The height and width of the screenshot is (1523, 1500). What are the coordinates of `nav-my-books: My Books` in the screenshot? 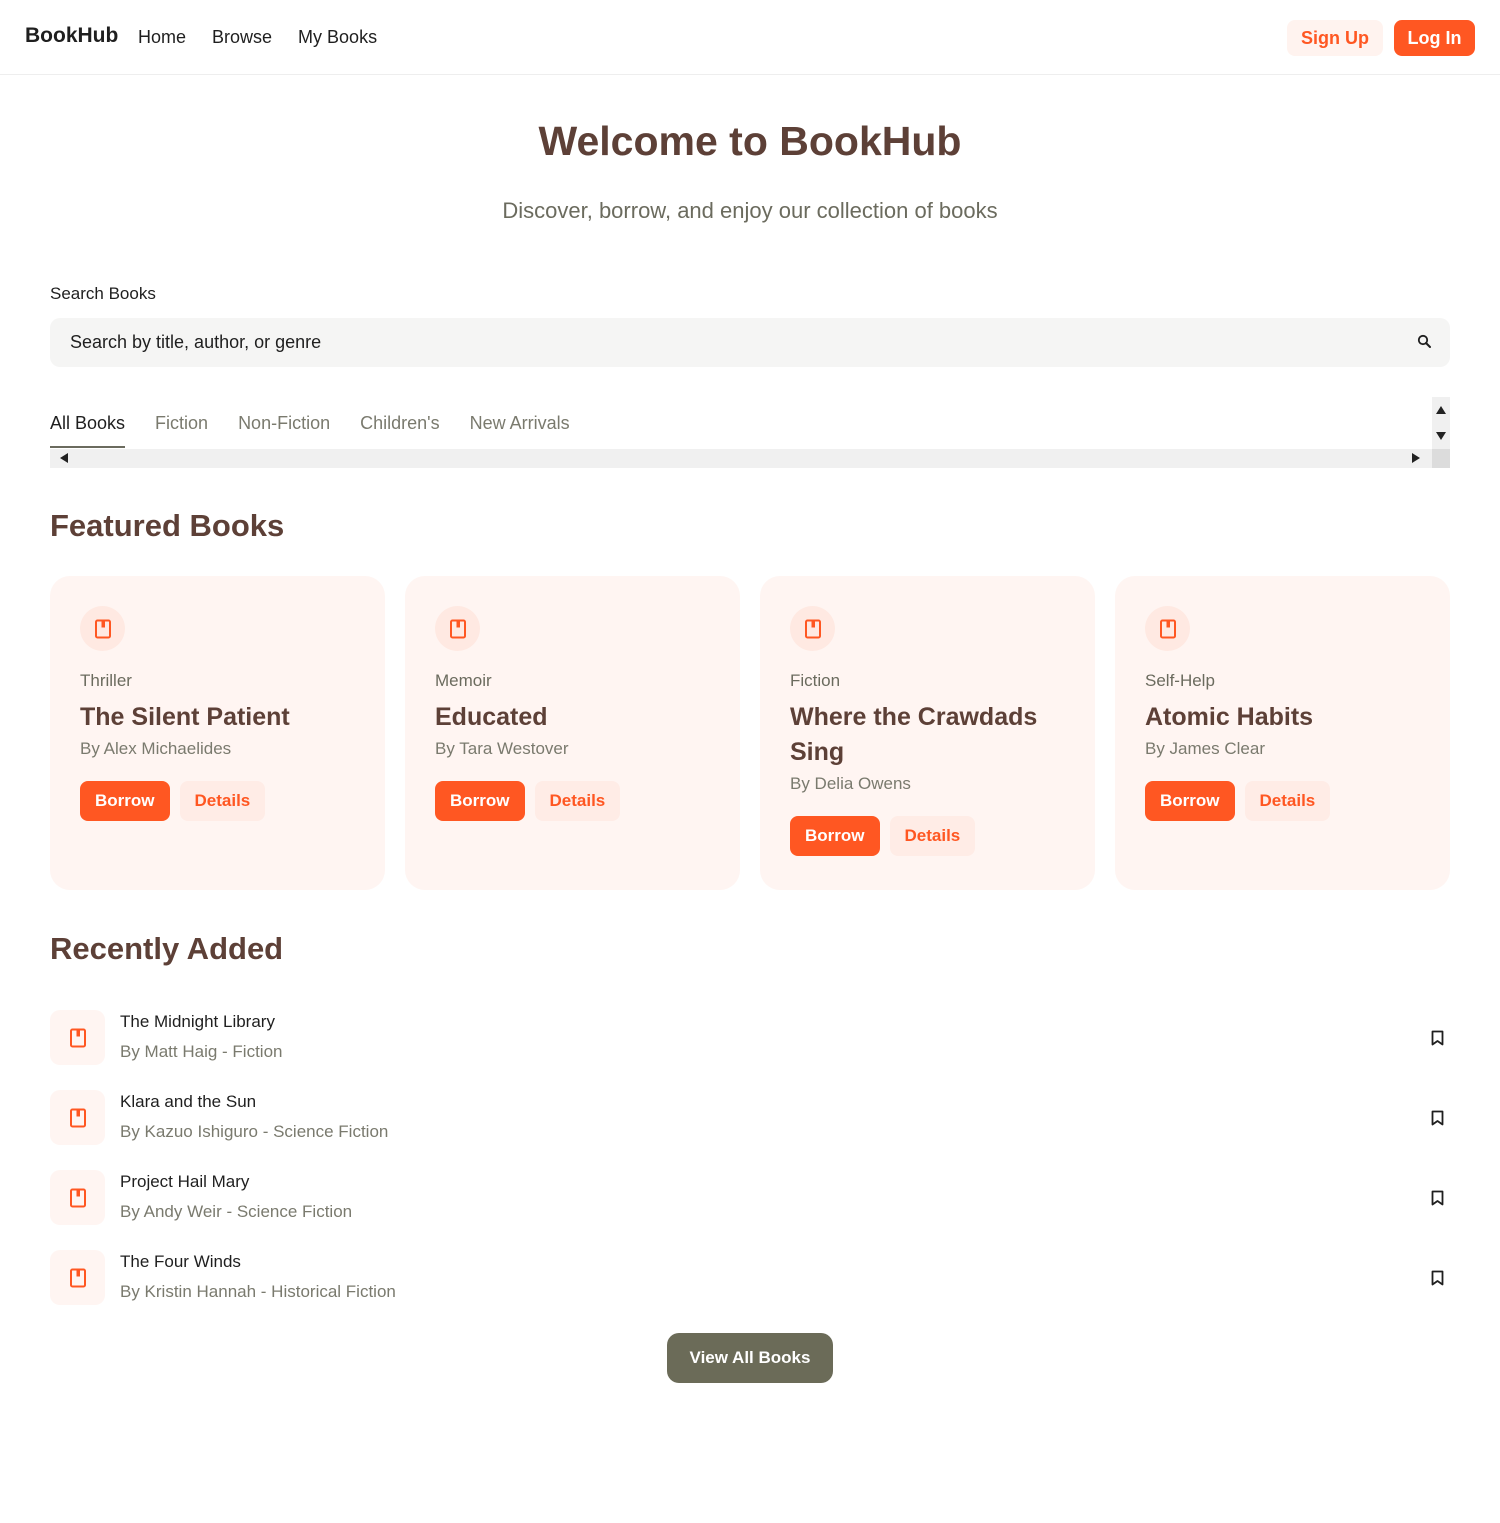 It's located at (337, 37).